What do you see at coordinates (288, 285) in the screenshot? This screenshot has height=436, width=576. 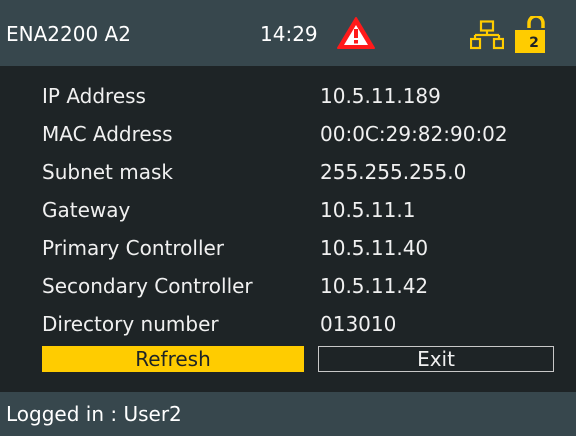 I see `info-row-secondary-controller: Secondary Controller 10.5.11.42` at bounding box center [288, 285].